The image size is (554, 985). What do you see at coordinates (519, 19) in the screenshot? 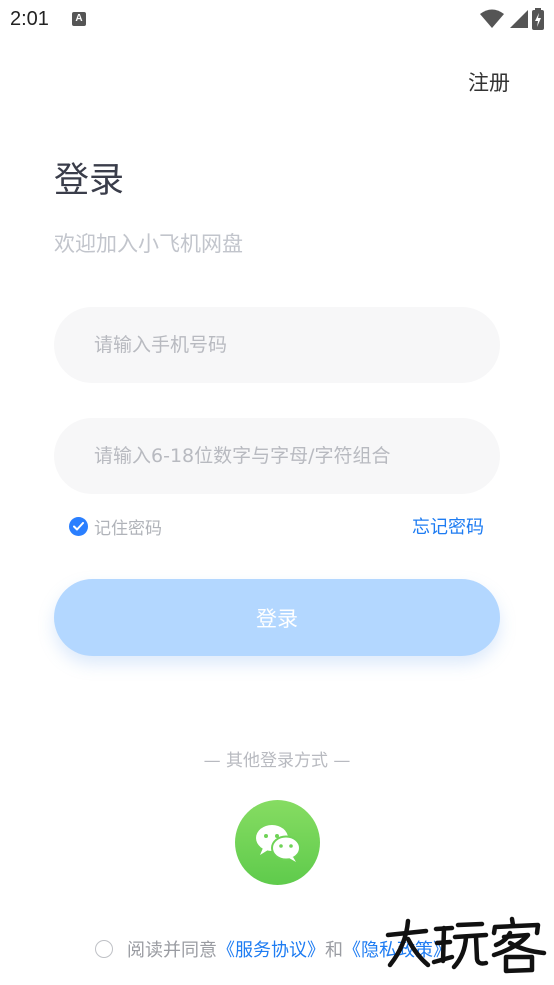
I see `signal-icon` at bounding box center [519, 19].